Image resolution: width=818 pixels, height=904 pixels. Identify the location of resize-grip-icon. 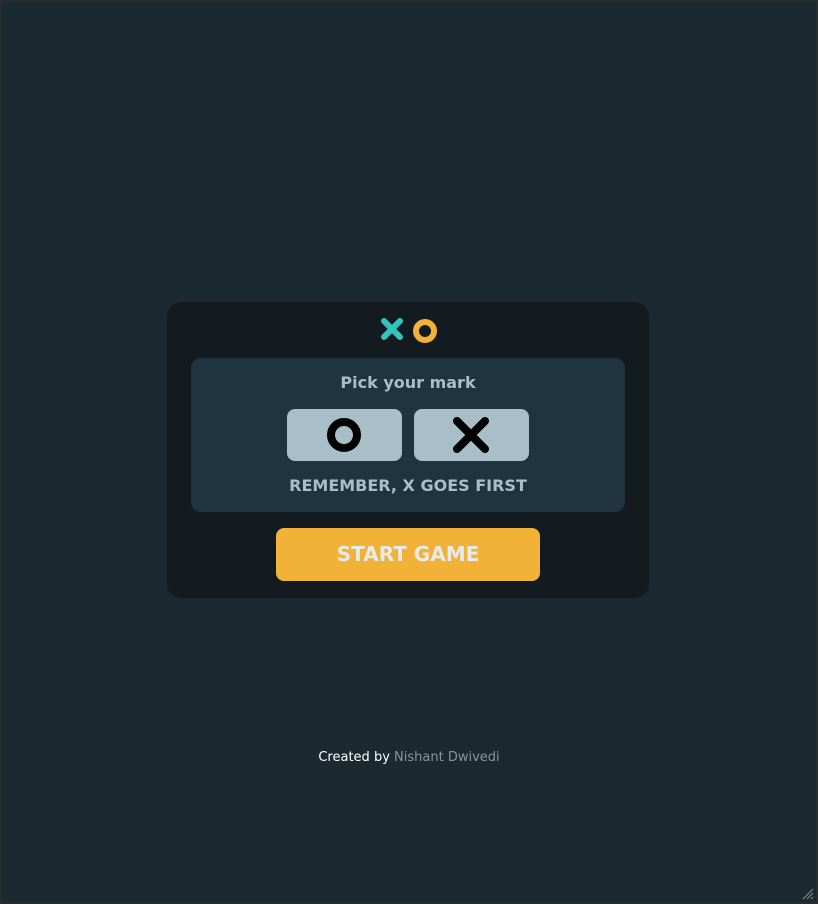
(808, 894).